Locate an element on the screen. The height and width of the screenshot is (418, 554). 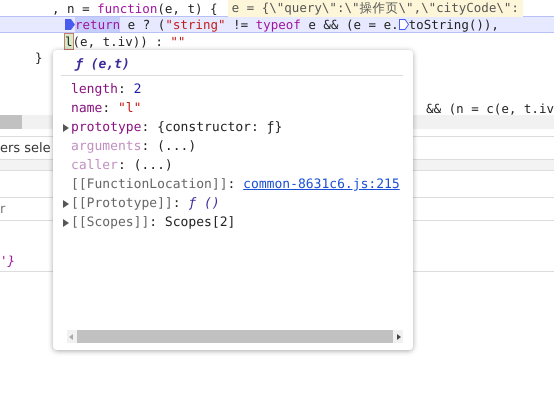
code-text: (e, t.iv)) : is located at coordinates (118, 41).